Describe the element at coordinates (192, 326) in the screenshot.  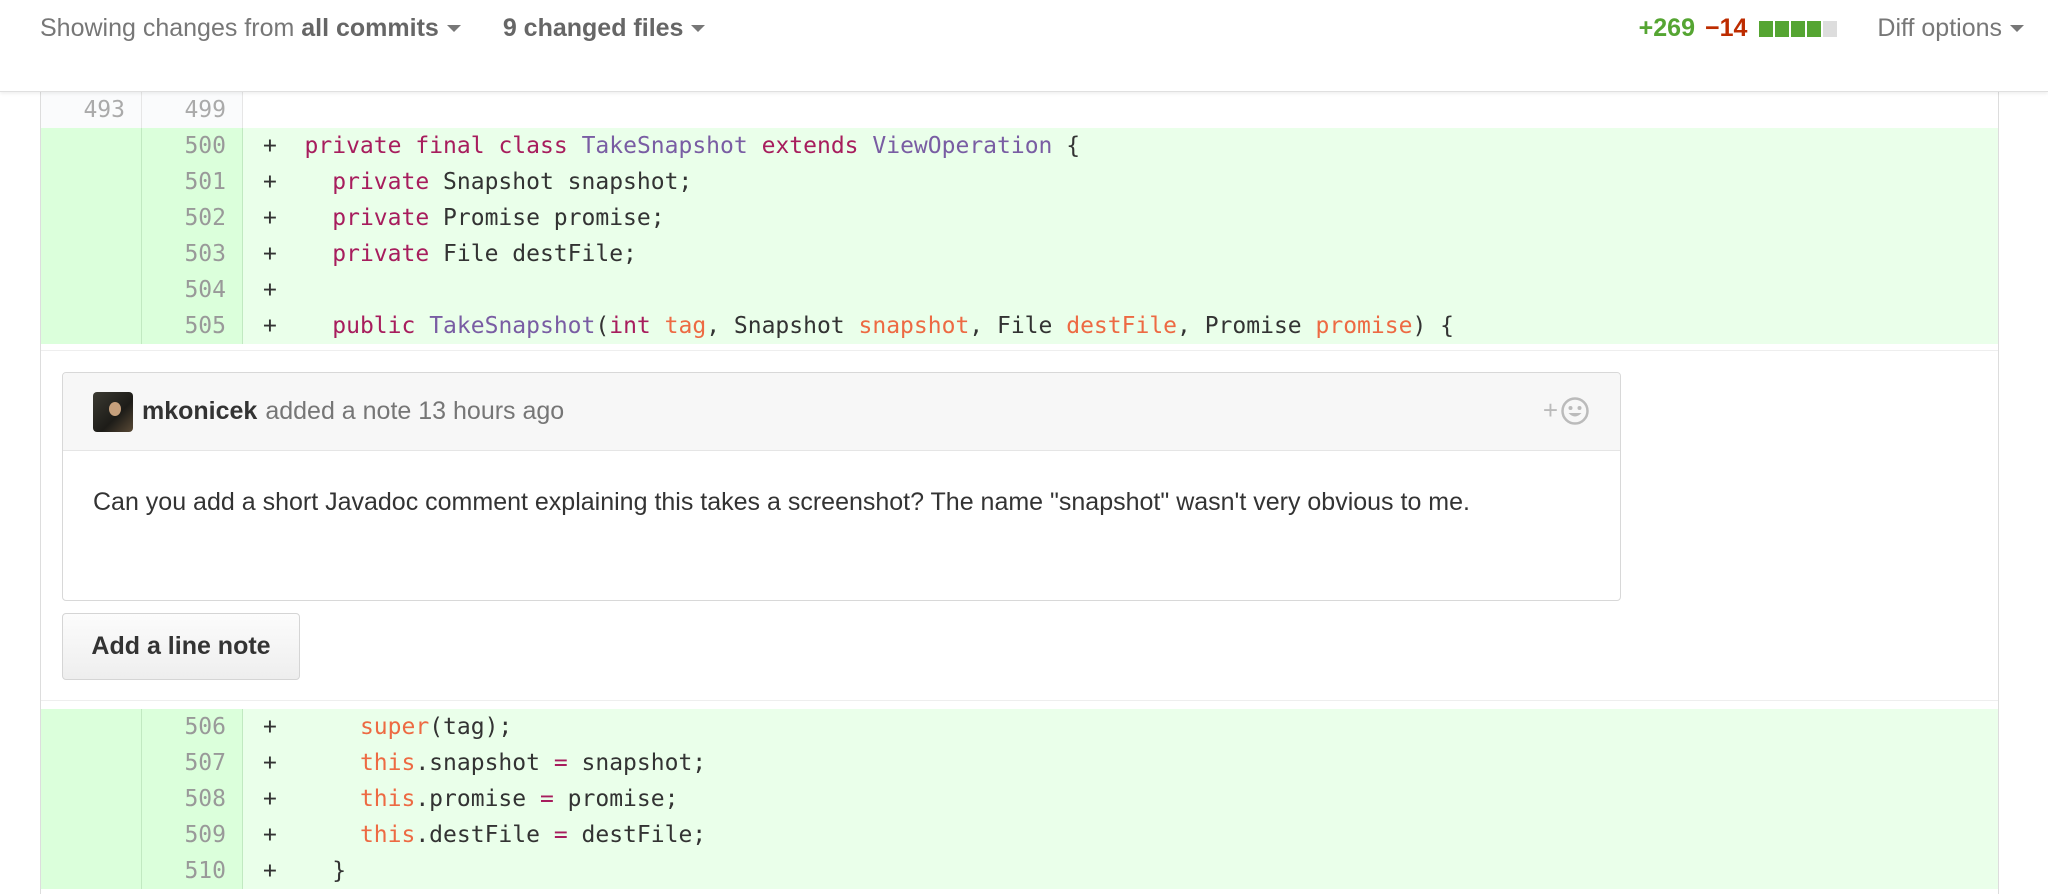
I see `new-line-number: 505` at that location.